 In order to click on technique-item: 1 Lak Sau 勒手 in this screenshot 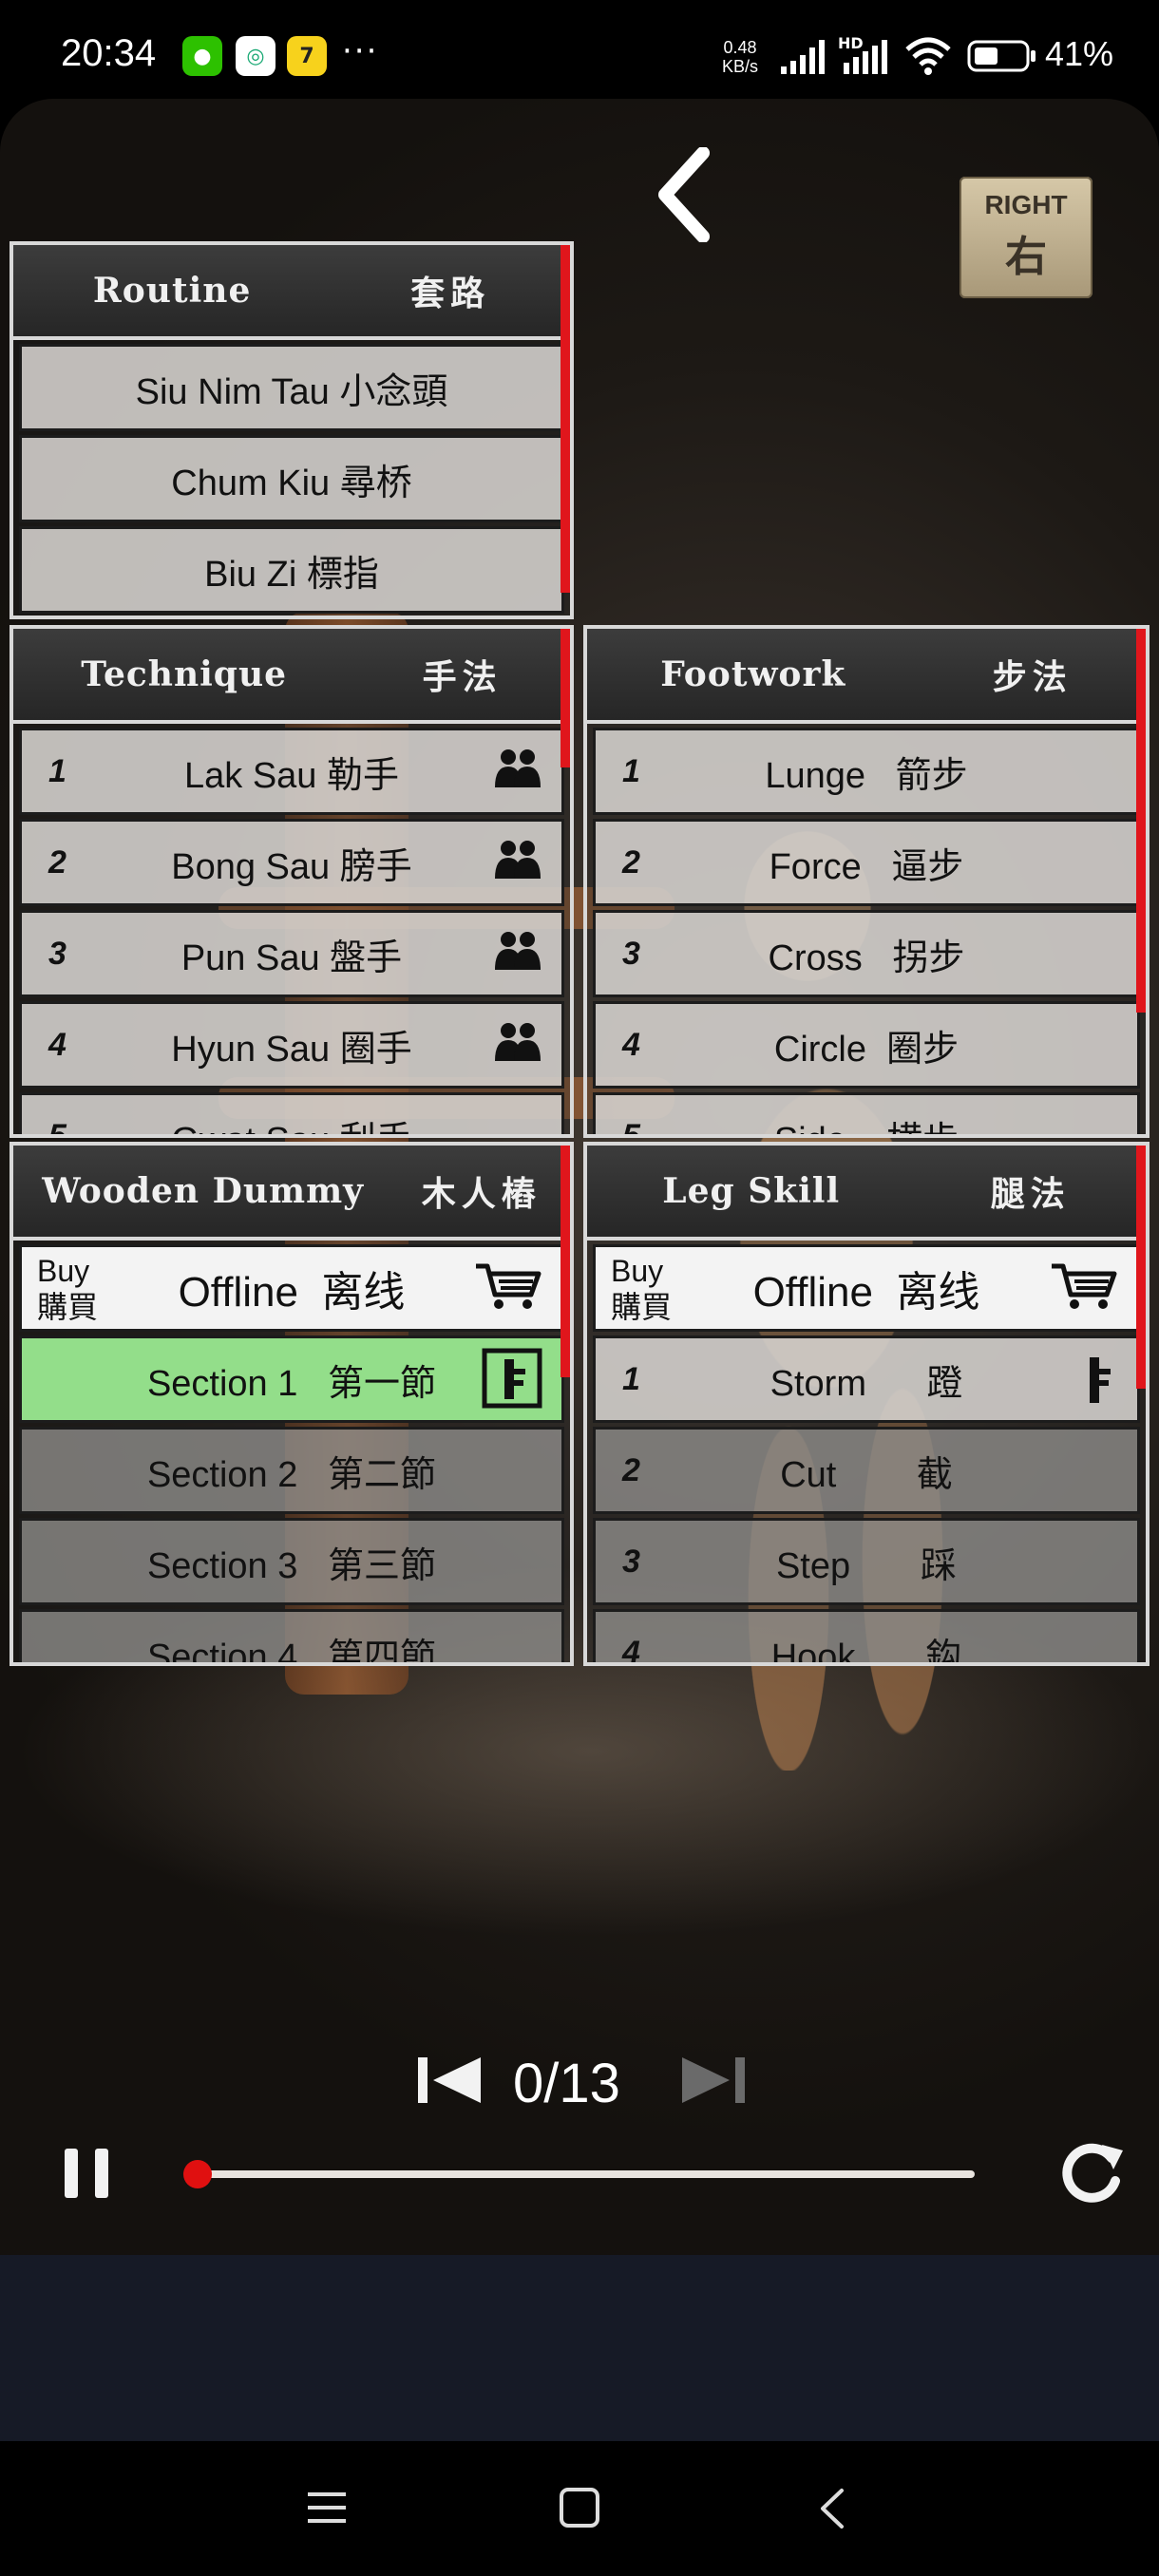, I will do `click(291, 771)`.